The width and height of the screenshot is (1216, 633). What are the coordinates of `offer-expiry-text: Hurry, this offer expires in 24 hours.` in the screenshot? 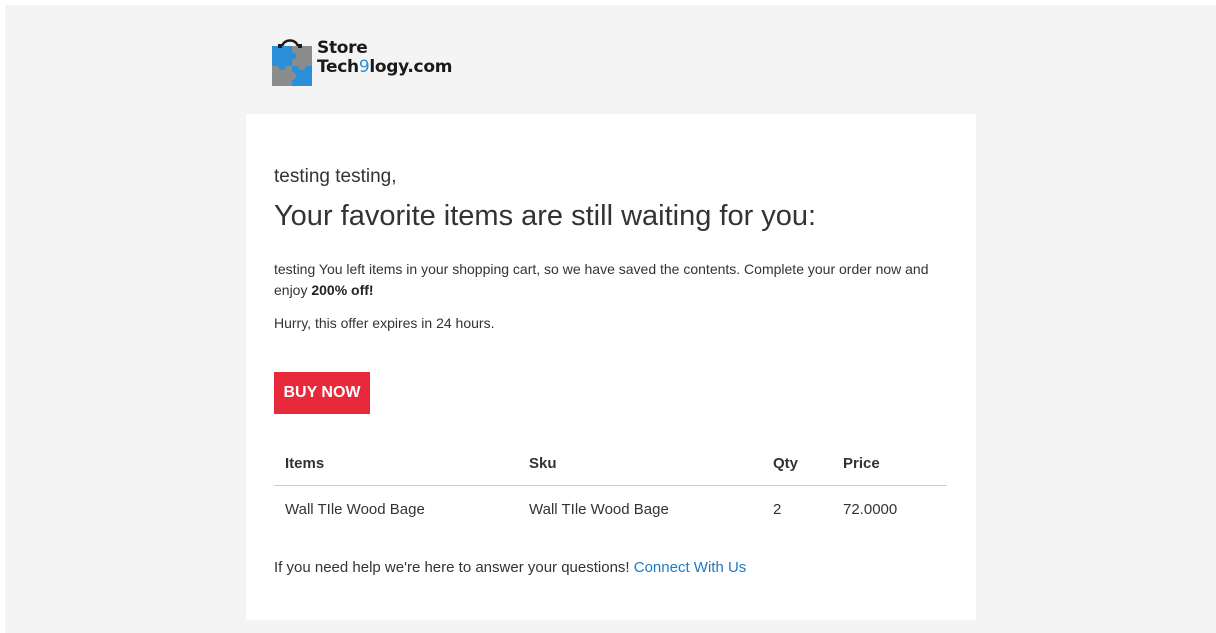 It's located at (384, 323).